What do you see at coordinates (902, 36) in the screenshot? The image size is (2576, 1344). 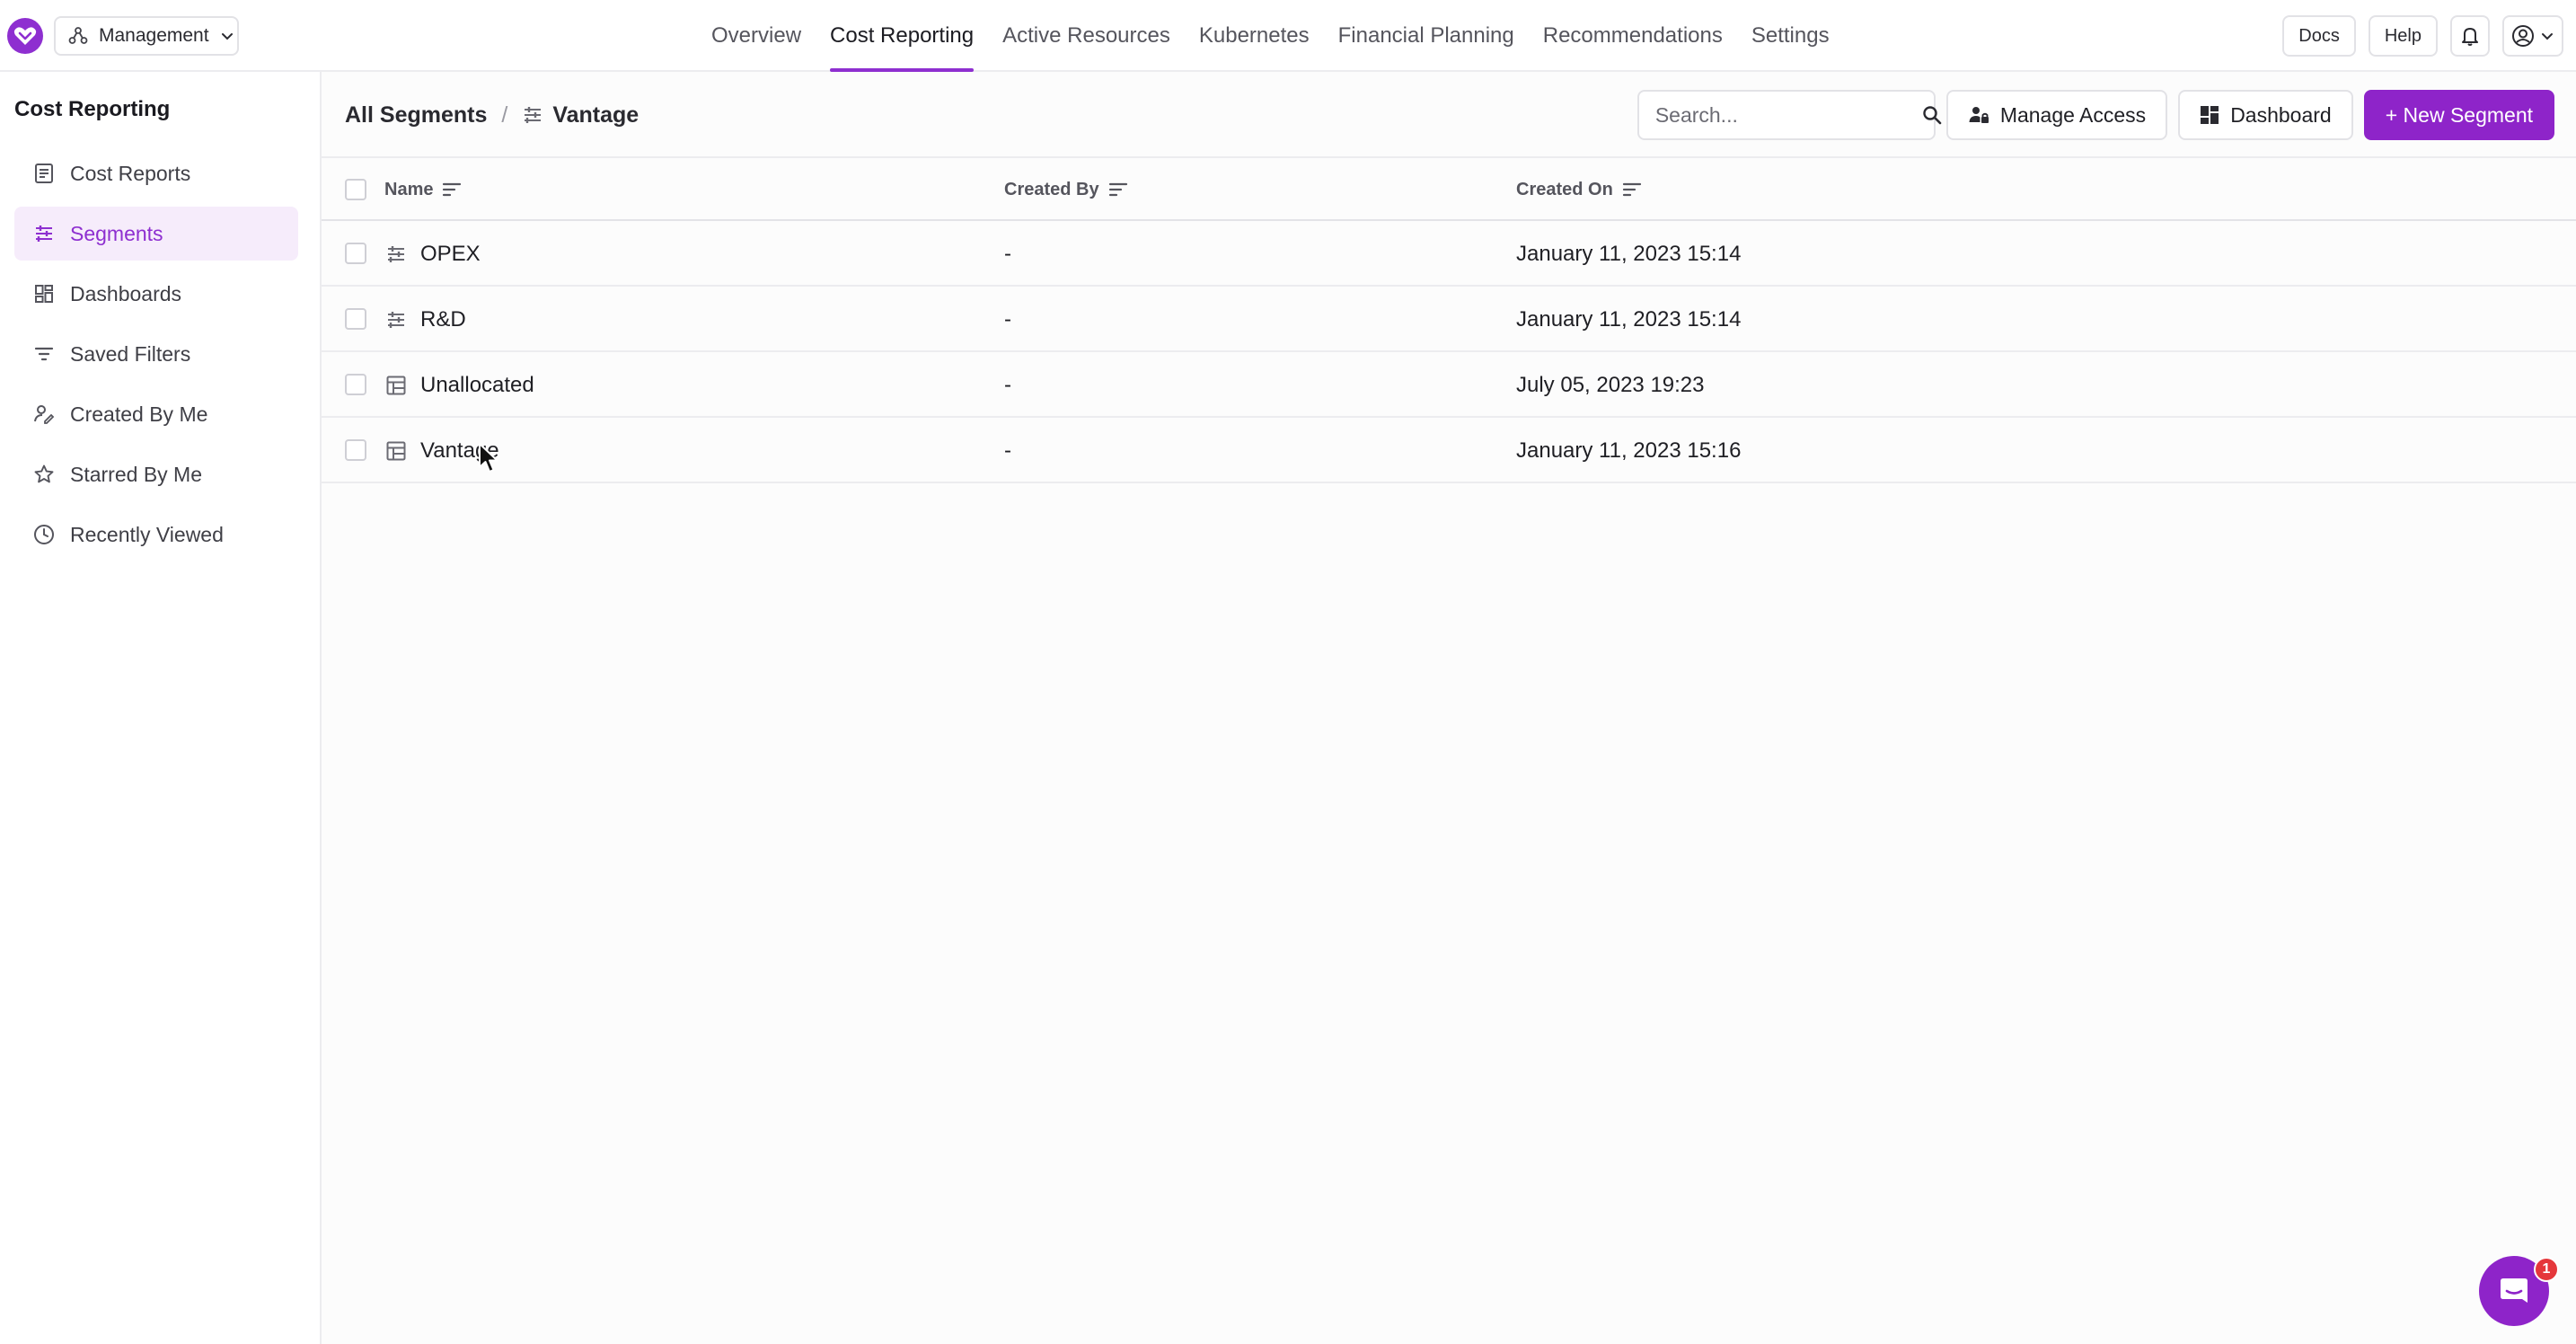 I see `tab-cost-reporting: Cost Reporting` at bounding box center [902, 36].